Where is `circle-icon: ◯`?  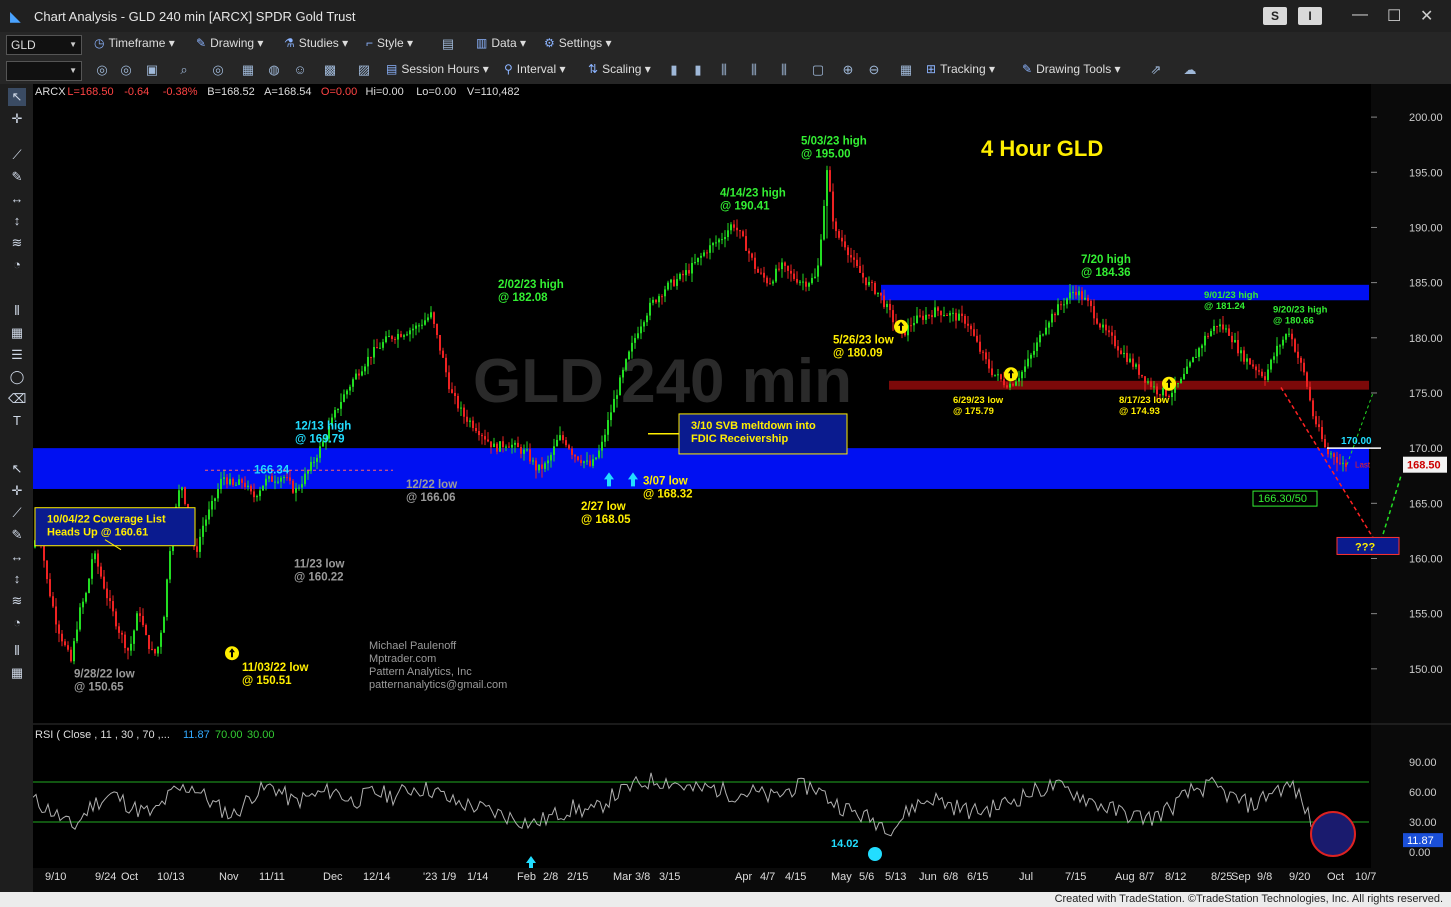 circle-icon: ◯ is located at coordinates (17, 377).